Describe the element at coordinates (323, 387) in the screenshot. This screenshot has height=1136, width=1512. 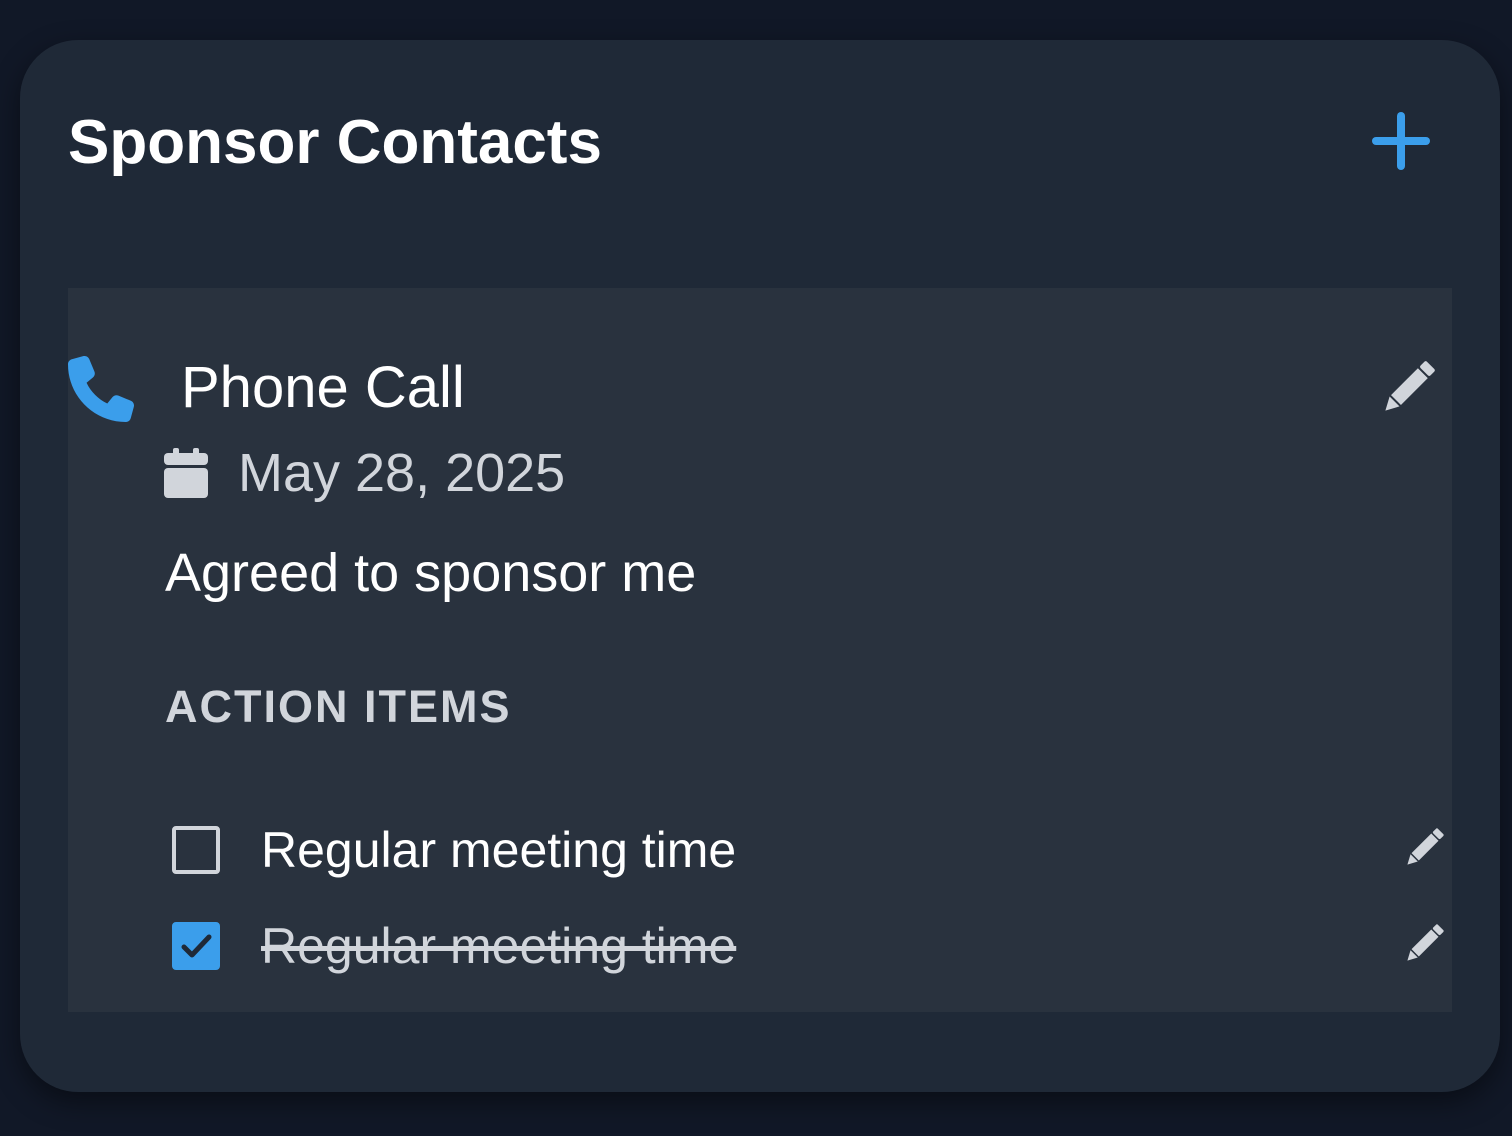
I see `contact-type: Phone Call` at that location.